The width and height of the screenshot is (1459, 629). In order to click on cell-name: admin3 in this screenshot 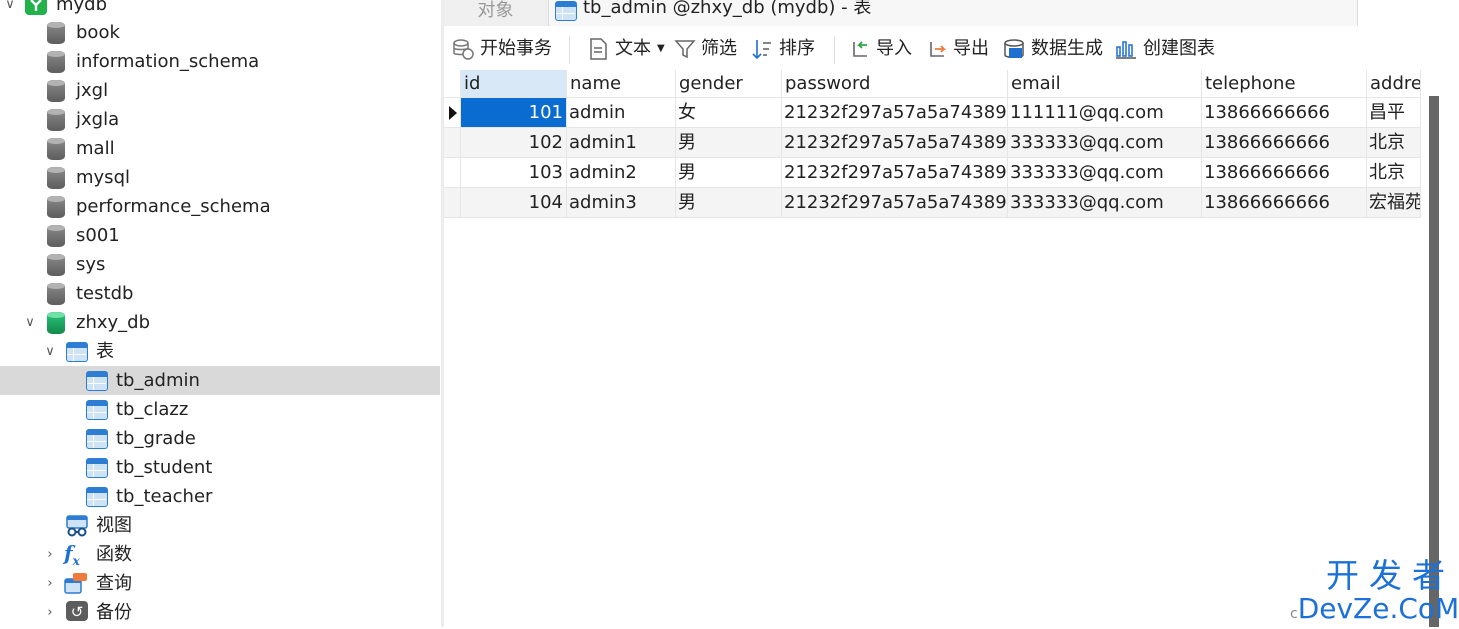, I will do `click(621, 203)`.